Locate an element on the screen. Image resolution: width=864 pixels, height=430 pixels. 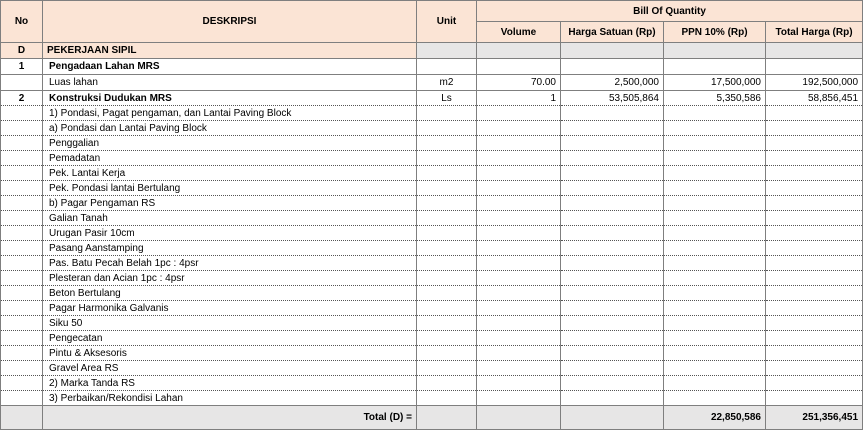
detail-desc: b) Pagar Pengaman RS is located at coordinates (229, 203).